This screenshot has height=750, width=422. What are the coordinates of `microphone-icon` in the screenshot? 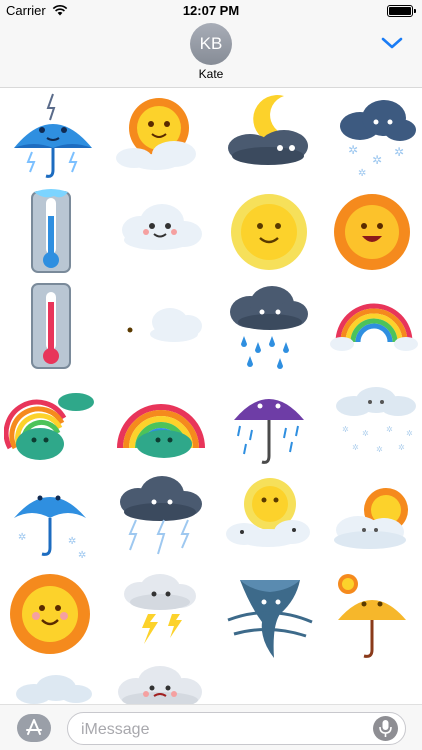 It's located at (385, 728).